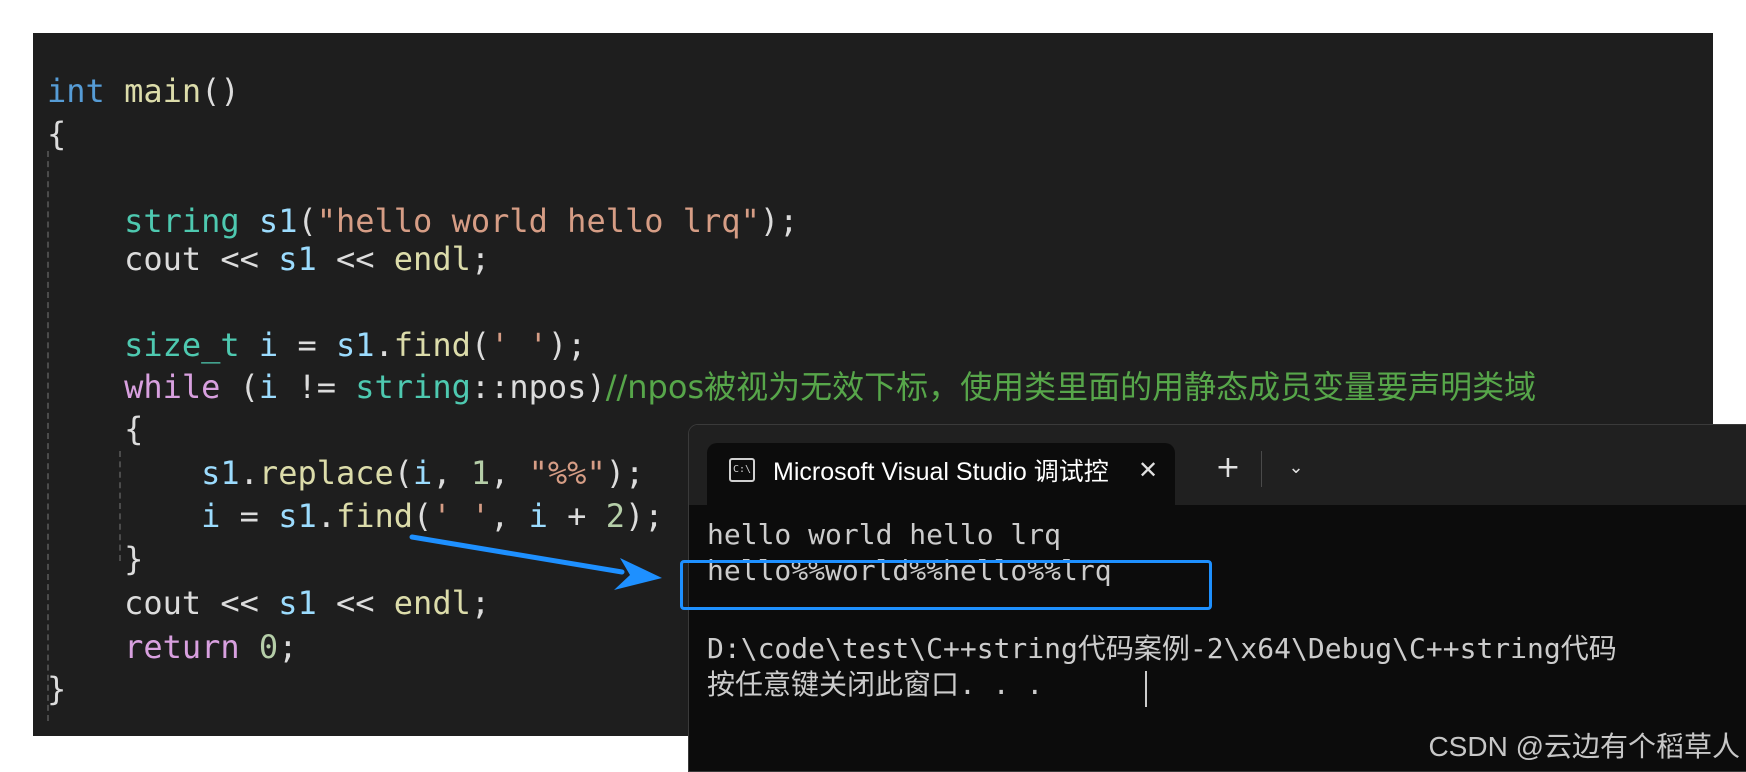  Describe the element at coordinates (480, 473) in the screenshot. I see `code-token: 1` at that location.